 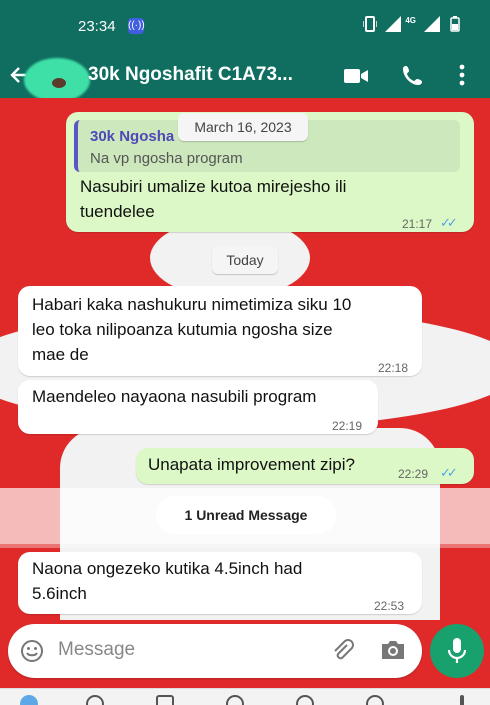 I want to click on outgoing-message: Unapata improvement zipi? 22:29 ✓✓, so click(x=305, y=466).